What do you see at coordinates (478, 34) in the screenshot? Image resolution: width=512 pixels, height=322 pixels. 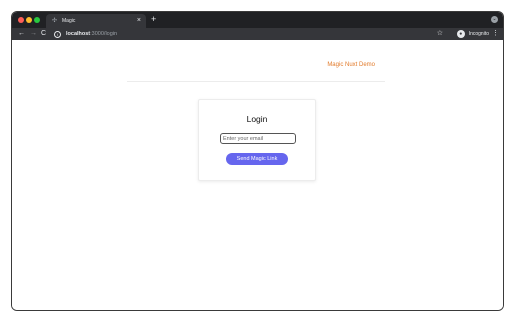 I see `incognito-label: Incognito` at bounding box center [478, 34].